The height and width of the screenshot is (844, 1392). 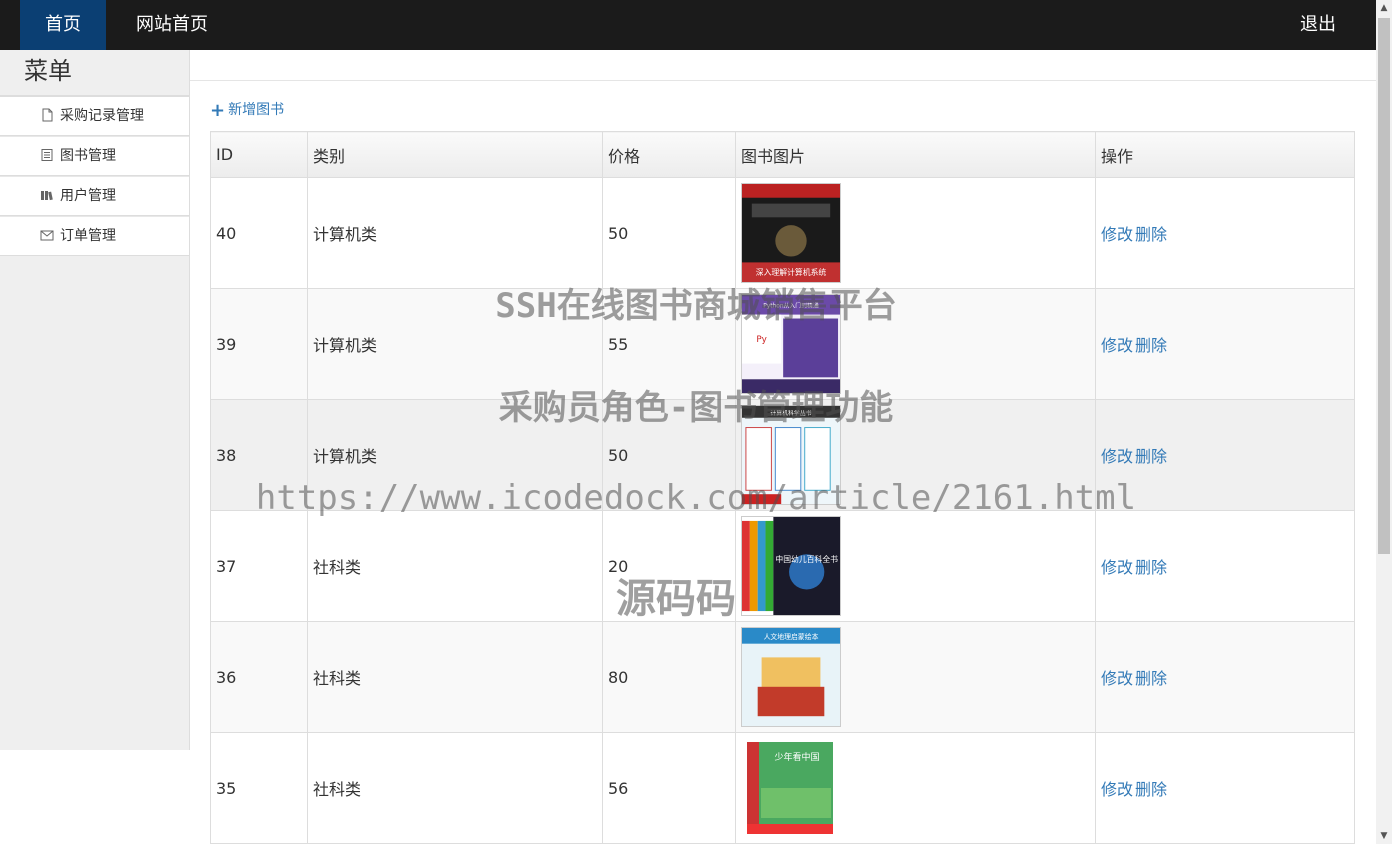 What do you see at coordinates (791, 306) in the screenshot?
I see `cover-title: Python从入门到精通` at bounding box center [791, 306].